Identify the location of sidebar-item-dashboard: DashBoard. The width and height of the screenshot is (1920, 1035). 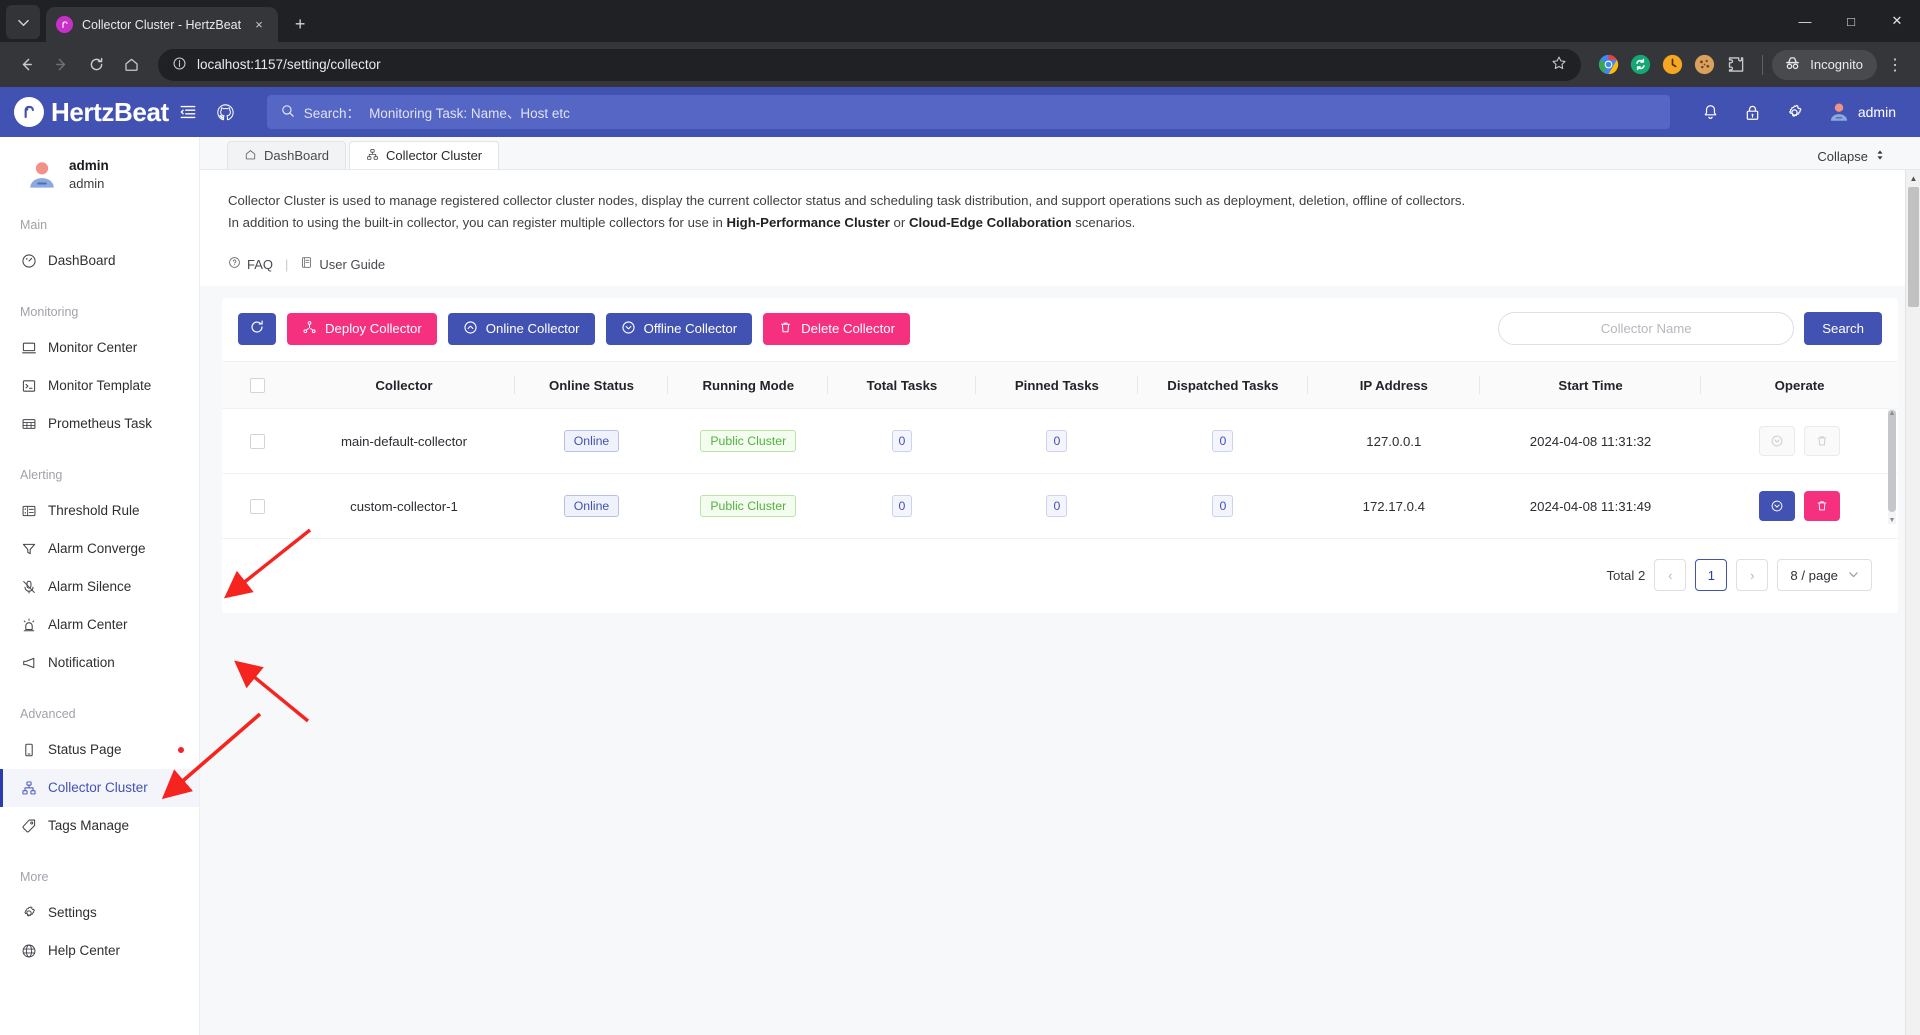
(99, 261).